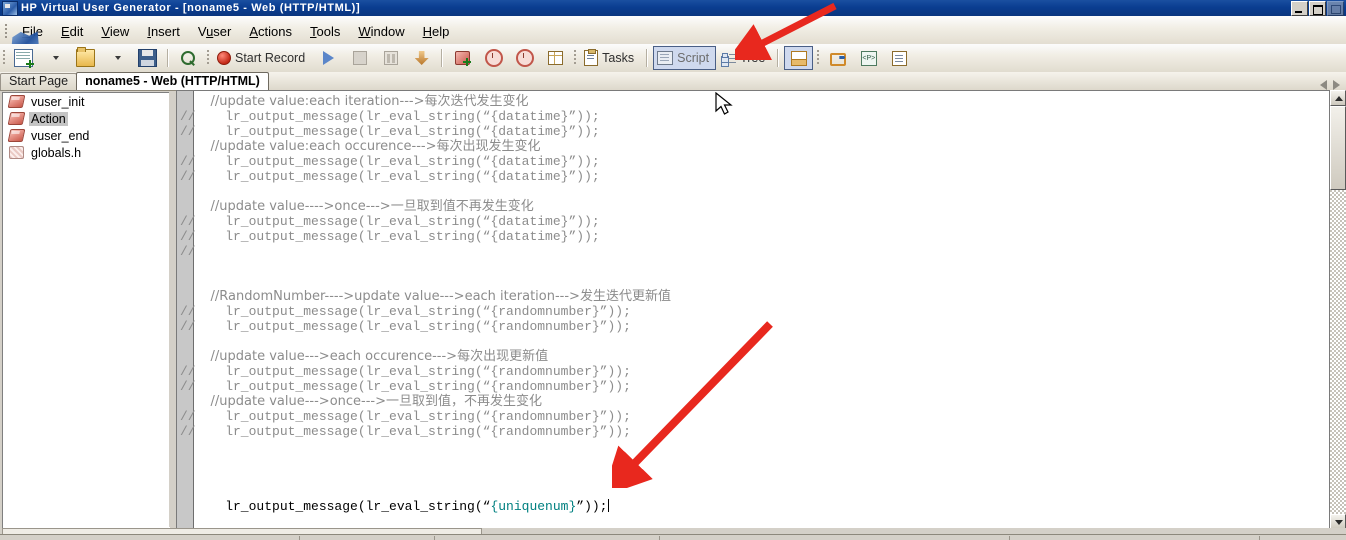 The width and height of the screenshot is (1346, 540). I want to click on play-icon, so click(329, 58).